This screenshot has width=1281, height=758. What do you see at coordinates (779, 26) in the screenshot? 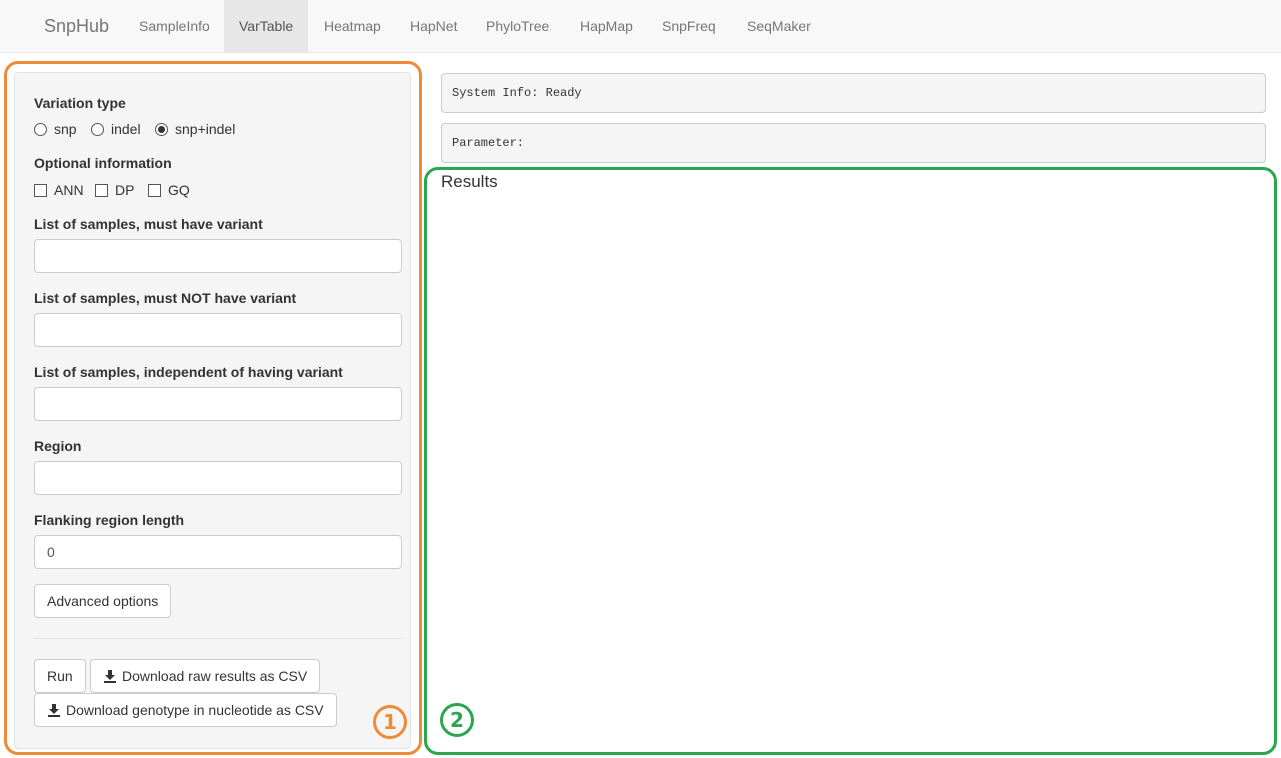
I see `tab-seqmaker: SeqMaker` at bounding box center [779, 26].